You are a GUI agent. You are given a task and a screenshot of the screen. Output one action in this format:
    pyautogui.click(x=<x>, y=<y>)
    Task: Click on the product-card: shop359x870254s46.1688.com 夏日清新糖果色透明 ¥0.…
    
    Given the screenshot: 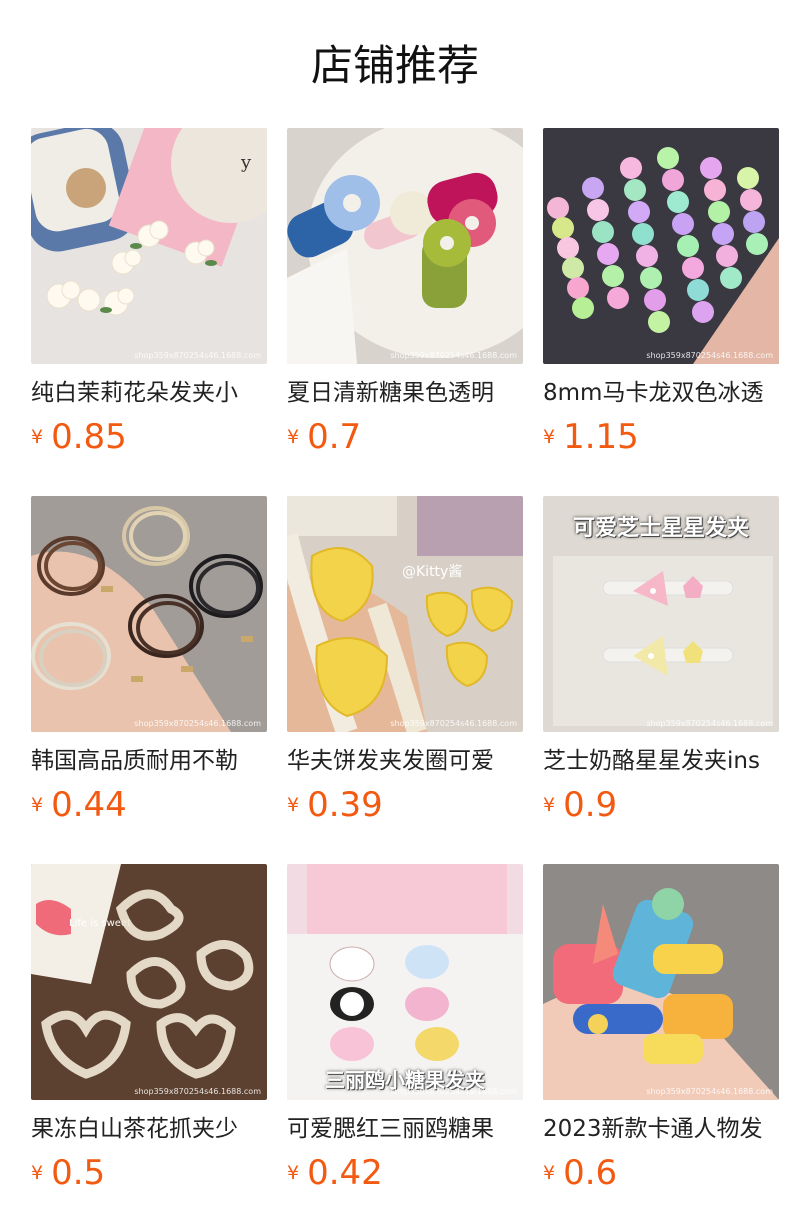 What is the action you would take?
    pyautogui.click(x=405, y=298)
    